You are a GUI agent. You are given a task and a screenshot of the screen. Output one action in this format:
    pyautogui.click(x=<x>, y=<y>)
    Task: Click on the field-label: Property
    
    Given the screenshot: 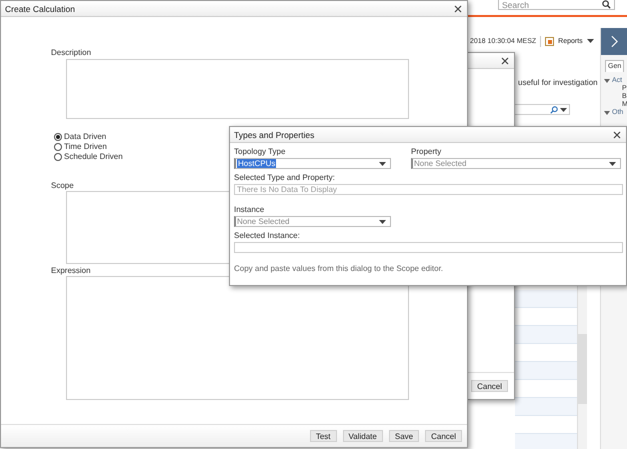 What is the action you would take?
    pyautogui.click(x=426, y=151)
    